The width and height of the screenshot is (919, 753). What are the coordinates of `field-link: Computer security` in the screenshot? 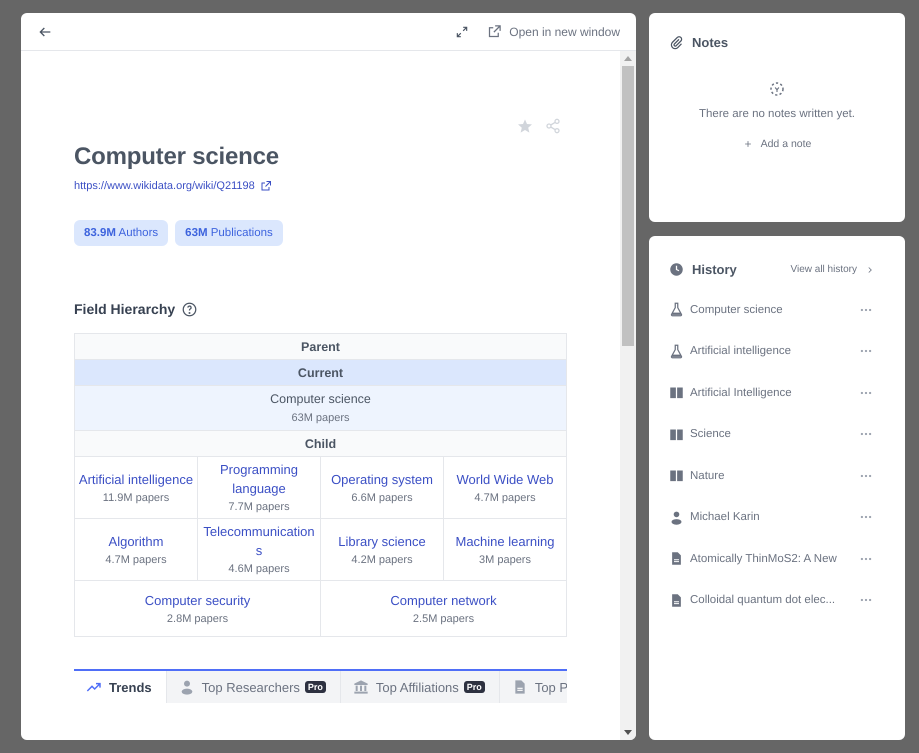 It's located at (197, 600).